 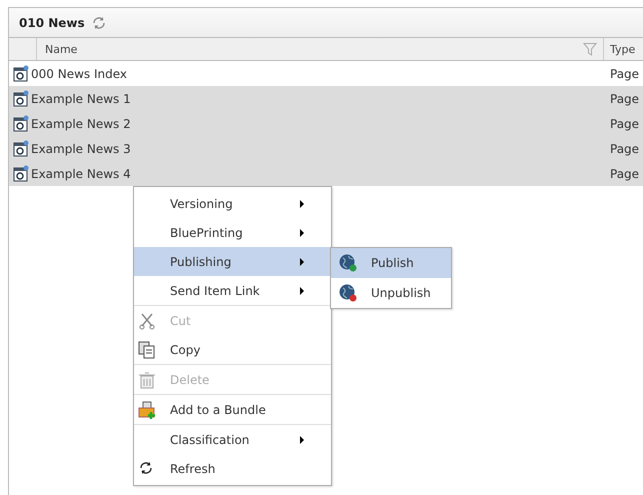 I want to click on menu-item: Versioning, so click(x=232, y=203).